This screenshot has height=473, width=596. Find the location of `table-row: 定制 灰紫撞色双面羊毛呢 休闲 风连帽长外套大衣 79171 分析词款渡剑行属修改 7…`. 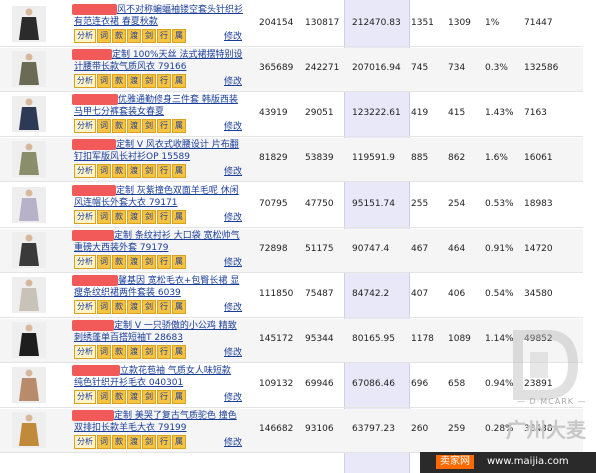

table-row: 定制 灰紫撞色双面羊毛呢 休闲 风连帽长外套大衣 79171 分析词款渡剑行属修改 7… is located at coordinates (291, 206).